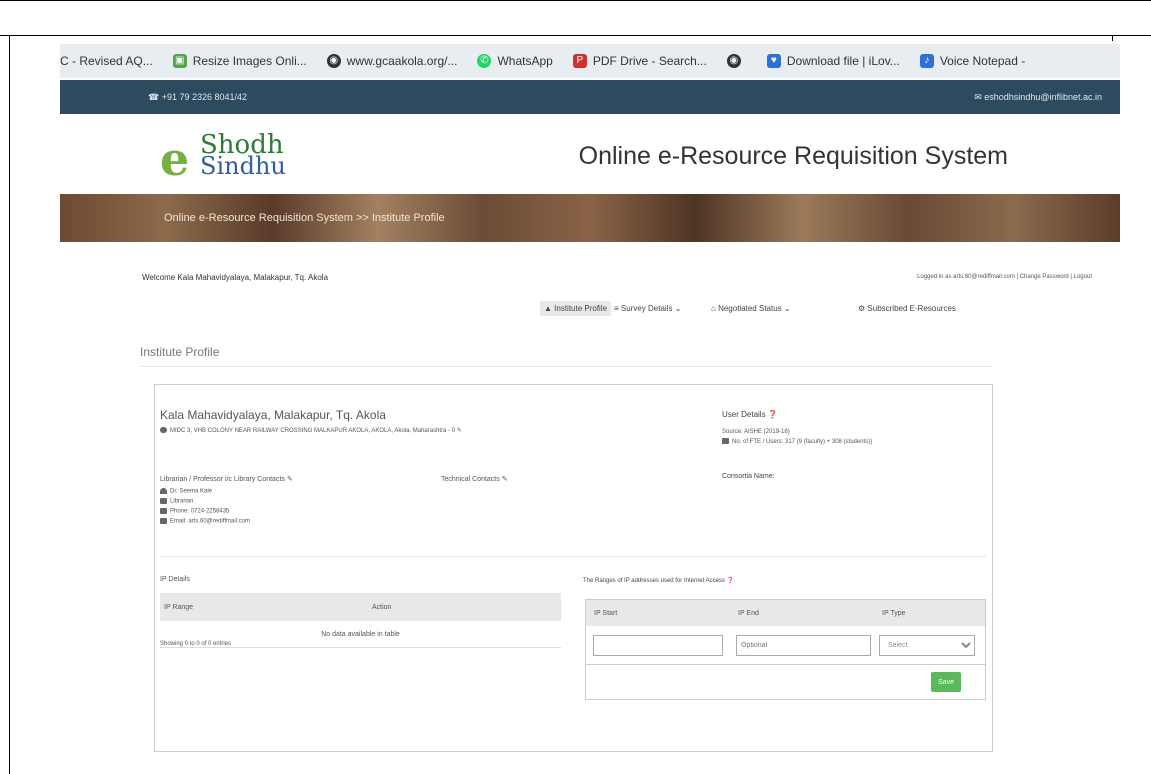 The width and height of the screenshot is (1151, 774). What do you see at coordinates (182, 501) in the screenshot?
I see `designation-text: Librarian` at bounding box center [182, 501].